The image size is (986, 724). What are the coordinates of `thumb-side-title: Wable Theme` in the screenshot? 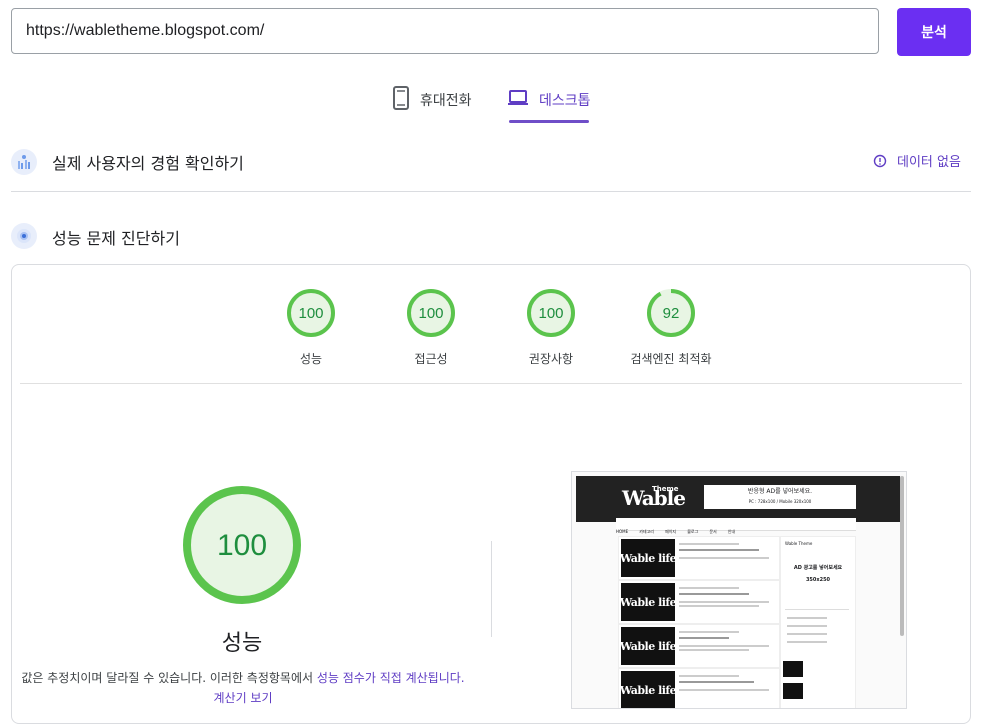 It's located at (799, 543).